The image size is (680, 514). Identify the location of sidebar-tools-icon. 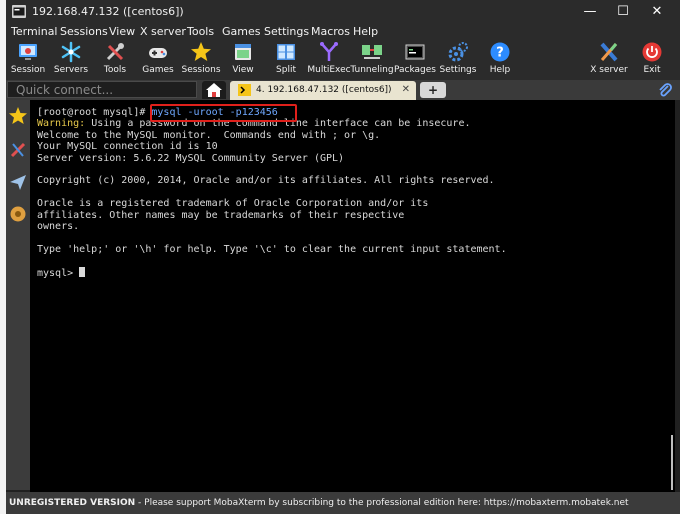
(18, 150).